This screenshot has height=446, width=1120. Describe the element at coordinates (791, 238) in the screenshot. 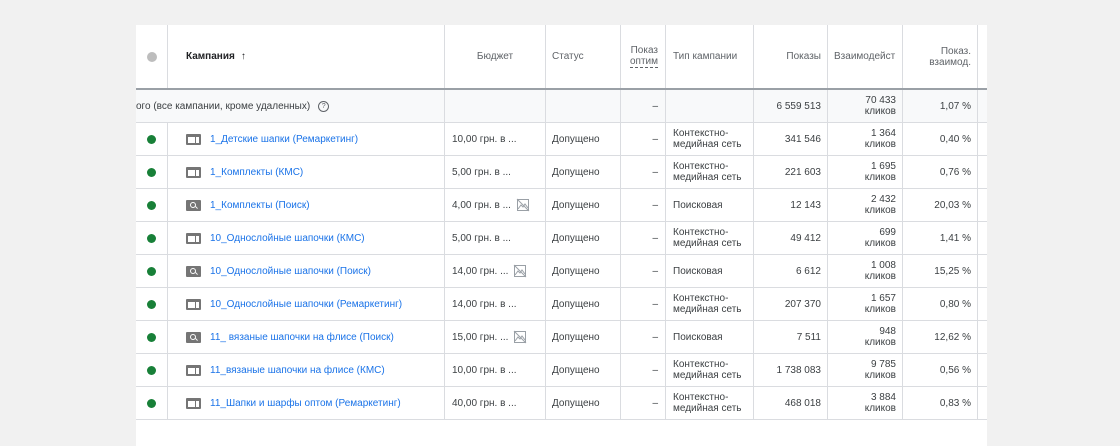

I see `row-impressions-cell: 49 412` at that location.